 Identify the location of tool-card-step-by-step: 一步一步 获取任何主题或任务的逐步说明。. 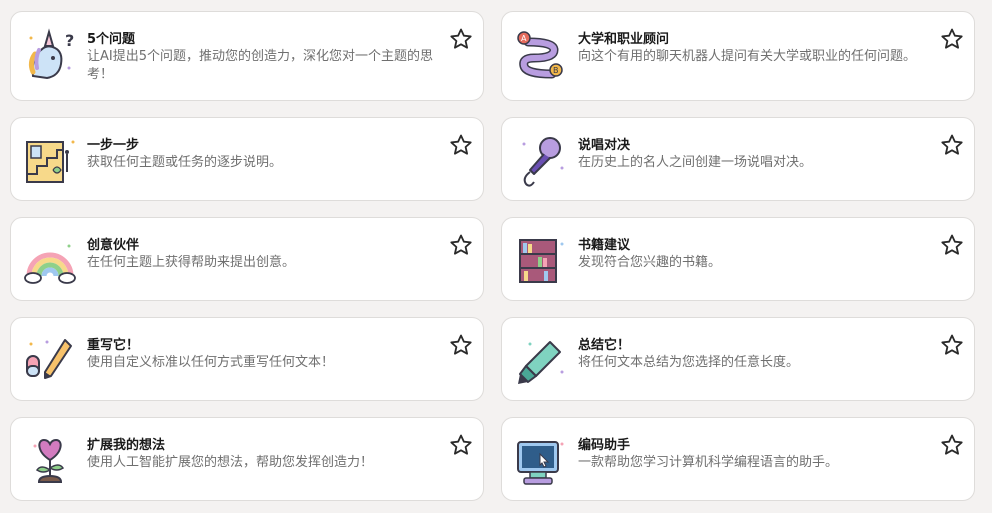
(247, 159).